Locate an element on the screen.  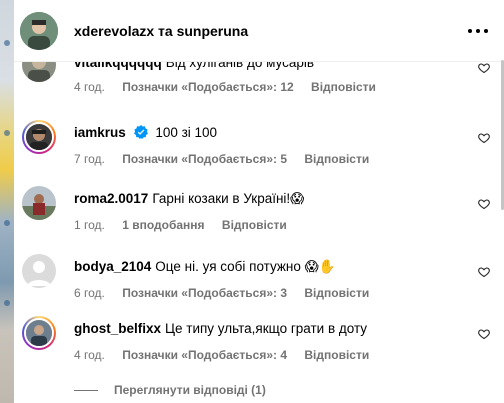
comment-likes: Позначки «Подобається»: 5 is located at coordinates (204, 159).